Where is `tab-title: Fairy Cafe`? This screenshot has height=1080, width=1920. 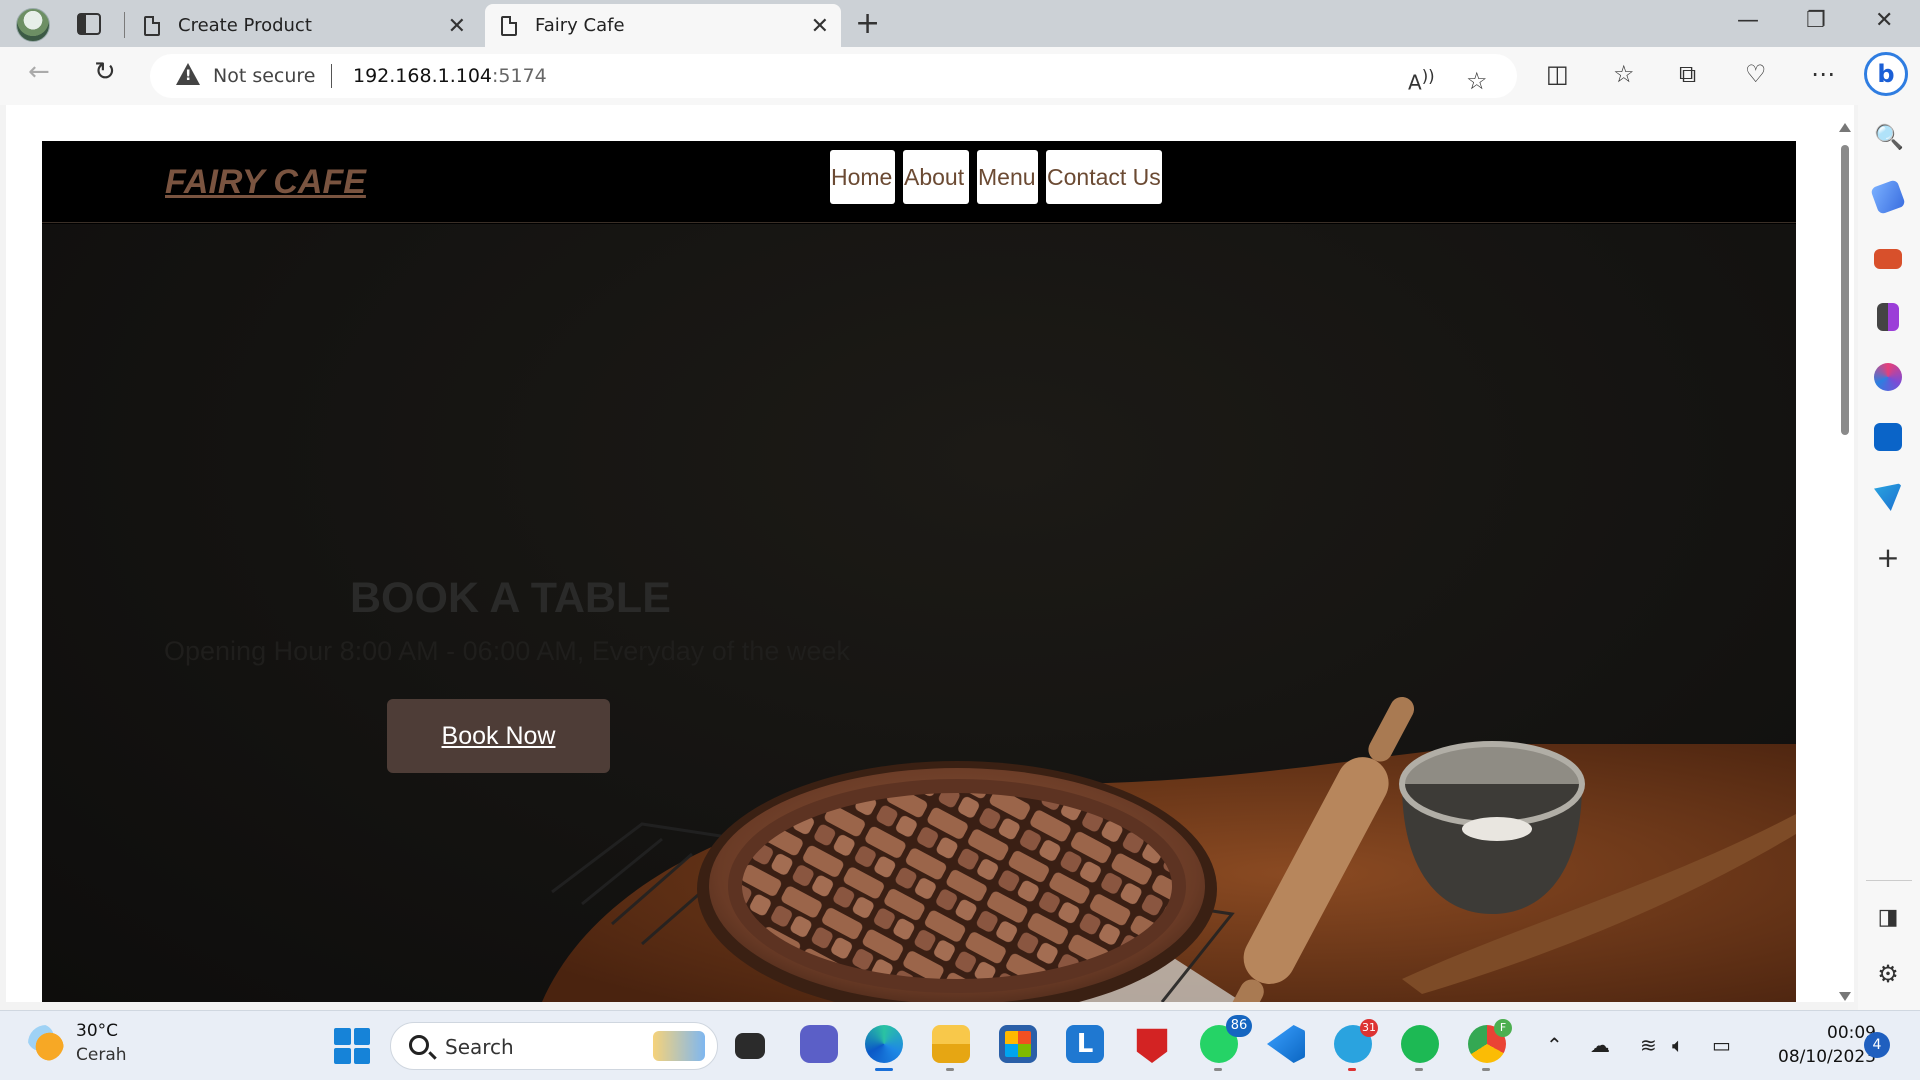
tab-title: Fairy Cafe is located at coordinates (580, 25).